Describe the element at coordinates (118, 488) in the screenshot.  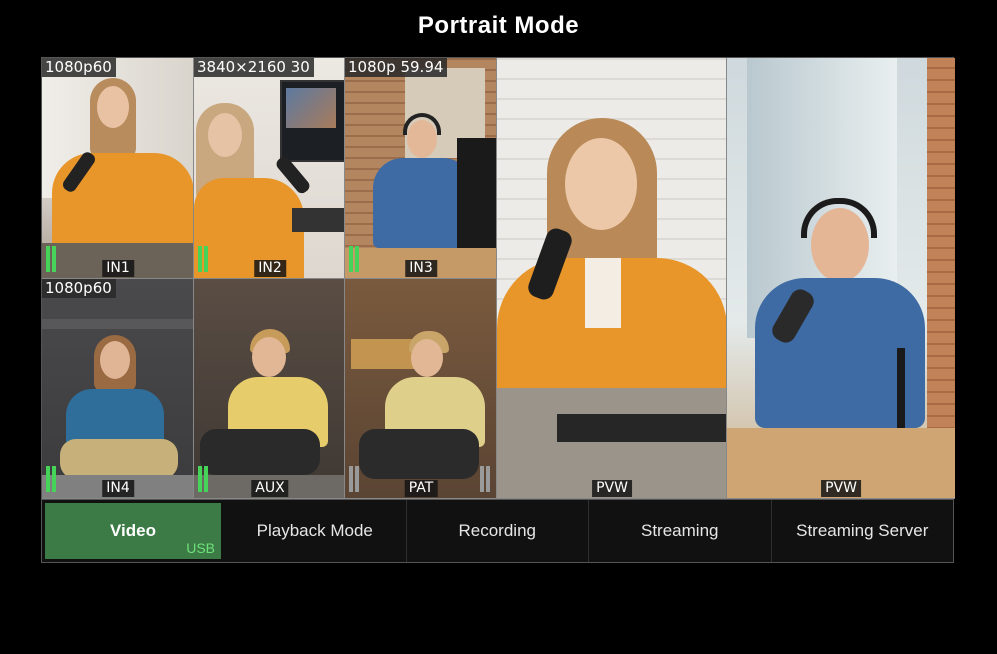
I see `input-label: IN4` at that location.